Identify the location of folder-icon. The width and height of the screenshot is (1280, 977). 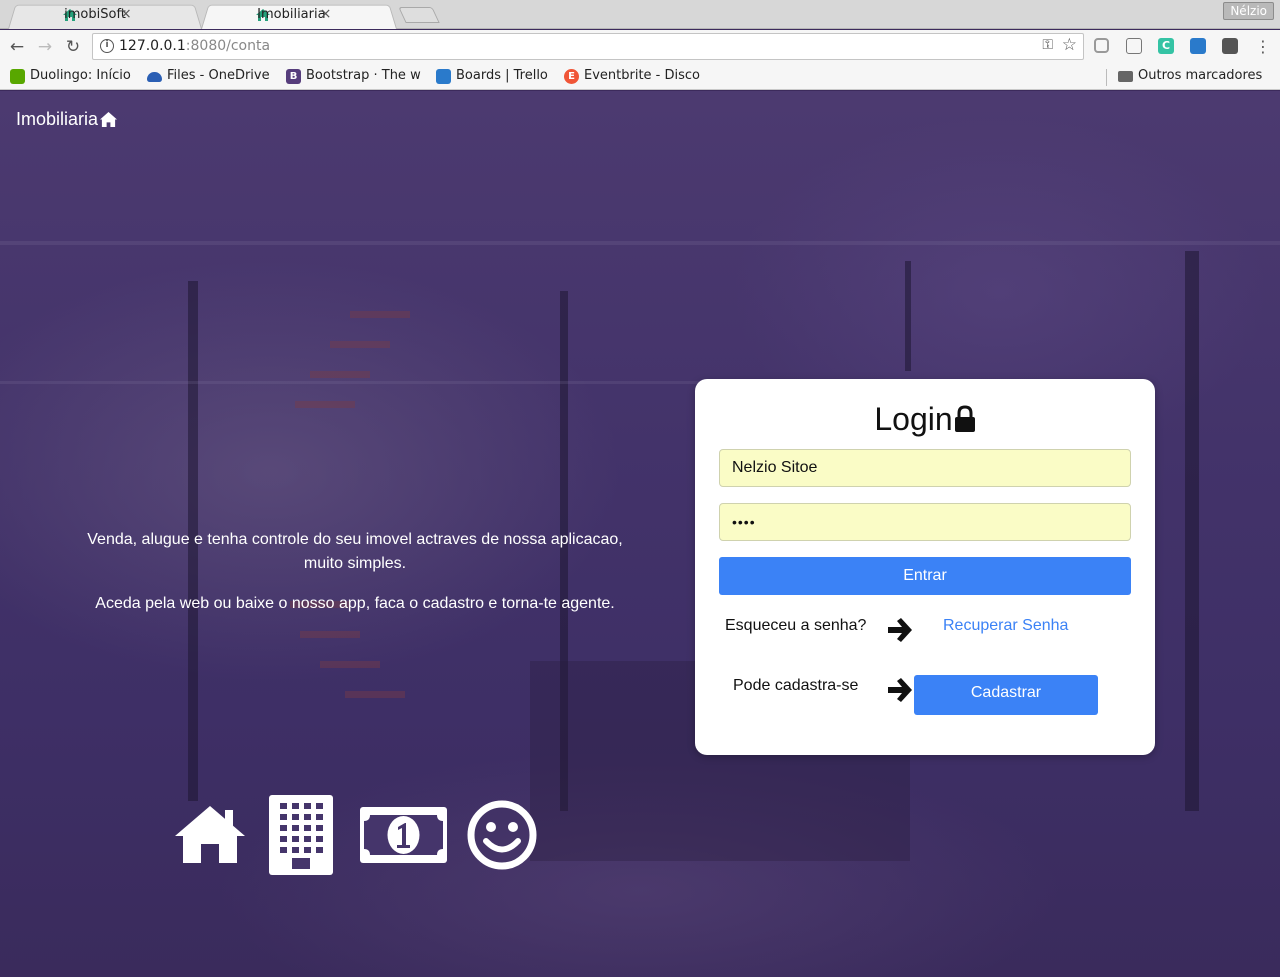
(1125, 76).